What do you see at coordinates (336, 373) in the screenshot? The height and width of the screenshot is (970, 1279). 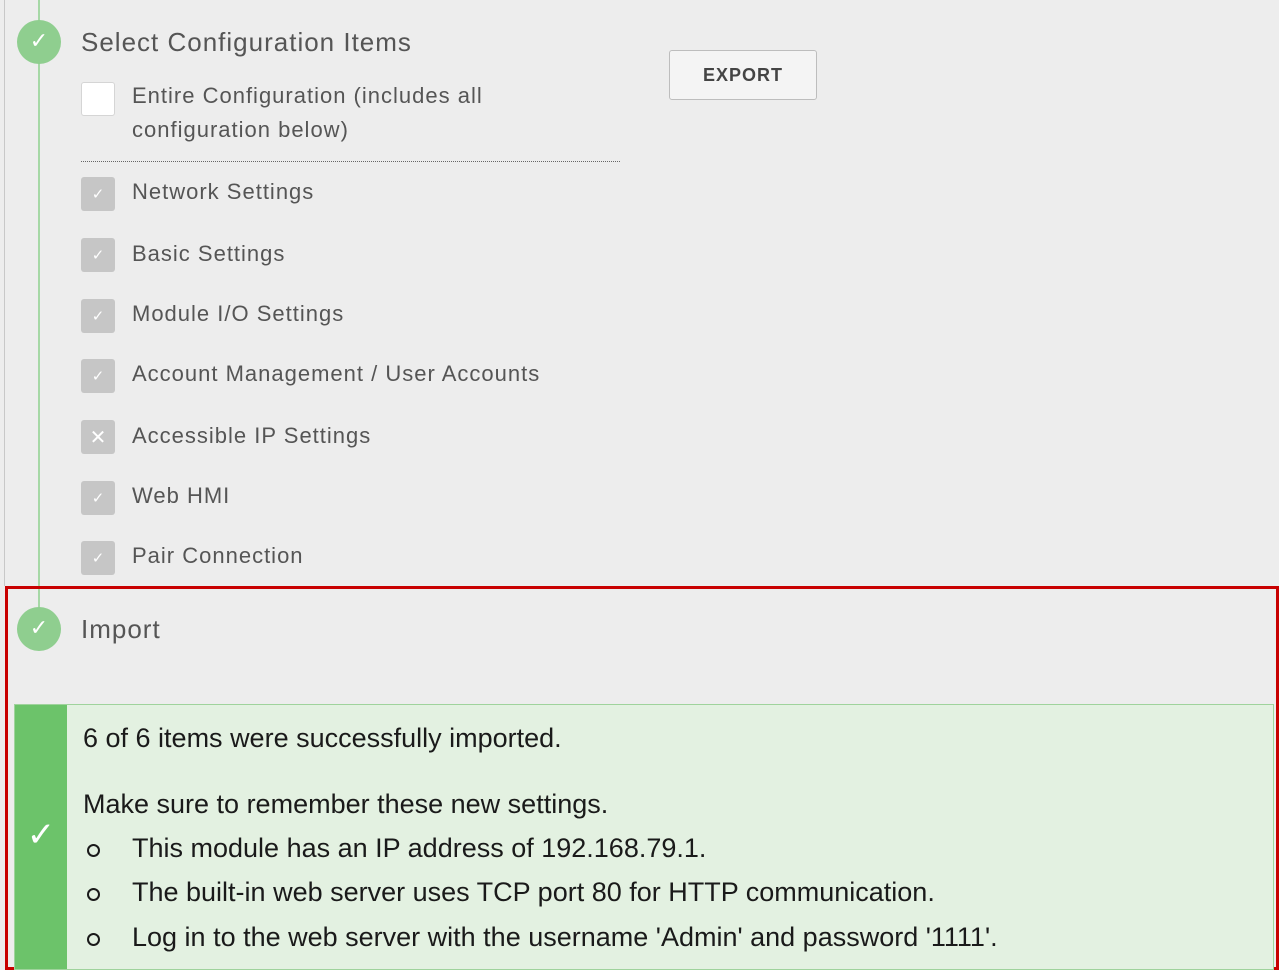 I see `account-management-label: Account Management / User Accounts` at bounding box center [336, 373].